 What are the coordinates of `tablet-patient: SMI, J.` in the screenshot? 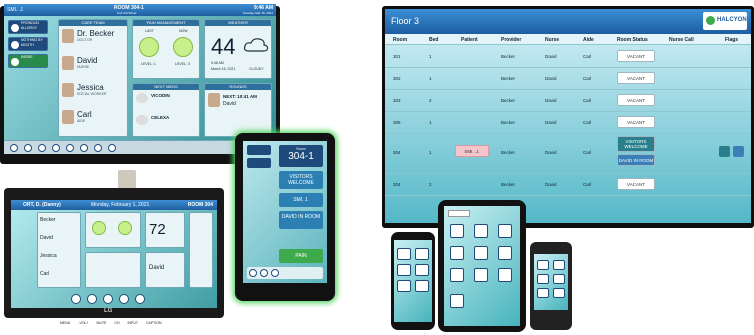 It's located at (301, 200).